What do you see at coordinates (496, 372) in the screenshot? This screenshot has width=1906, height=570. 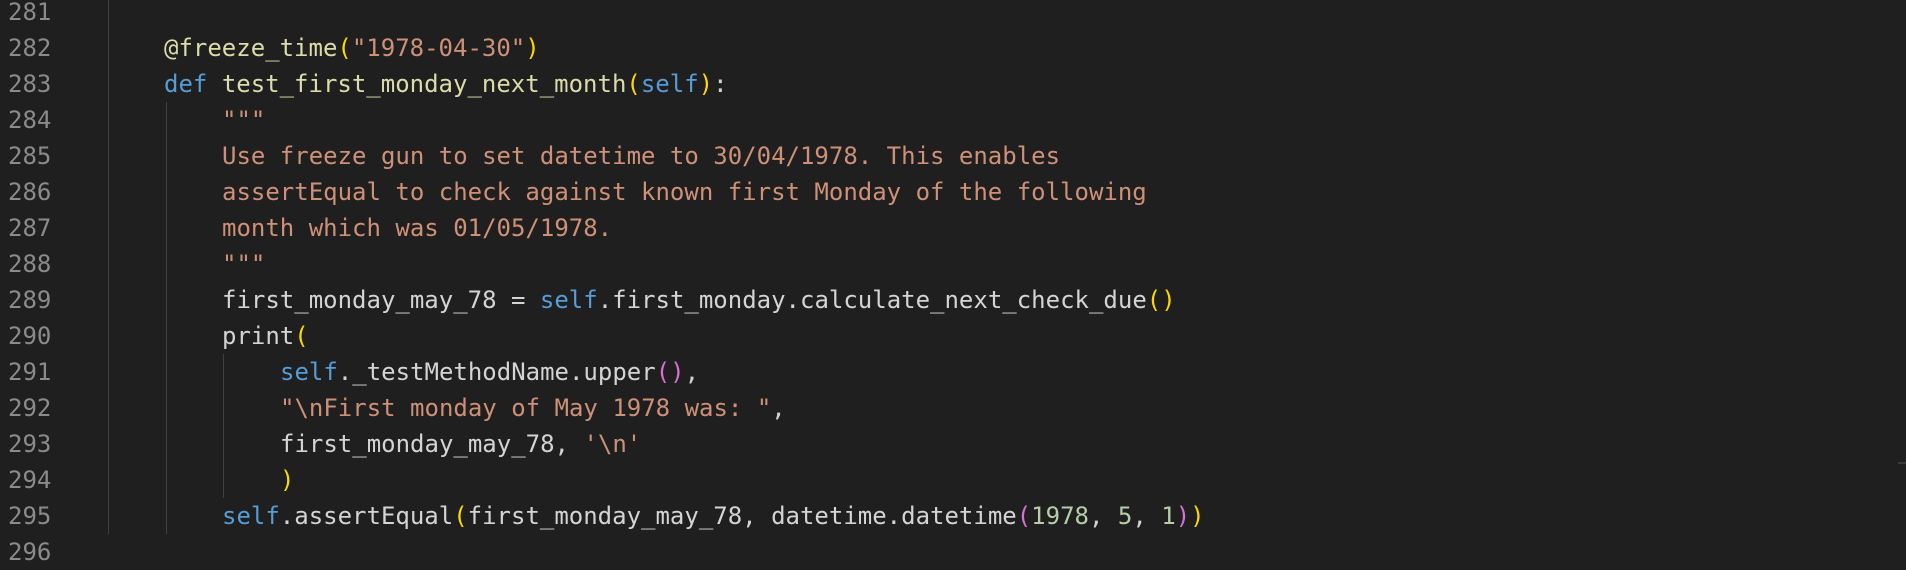 I see `method-token: ._testMethodName.upper` at bounding box center [496, 372].